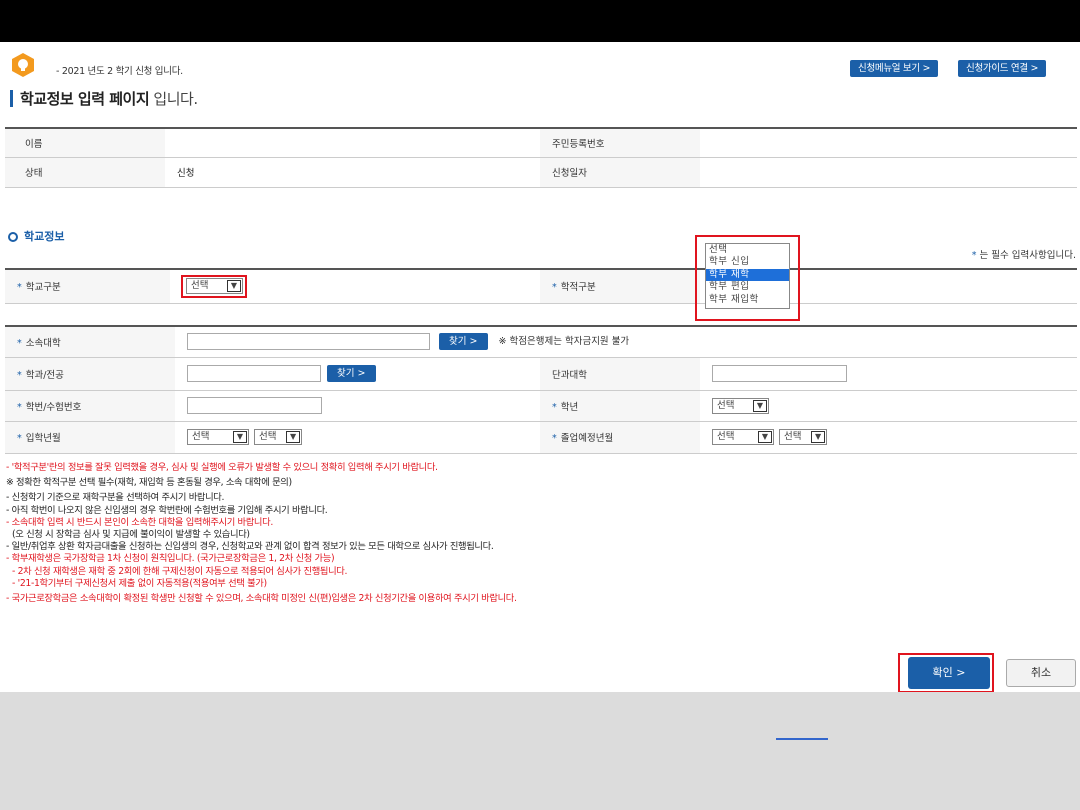 The image size is (1080, 810). I want to click on table-row: * 학번/수험번호 * 학년 선택 ▼, so click(541, 406).